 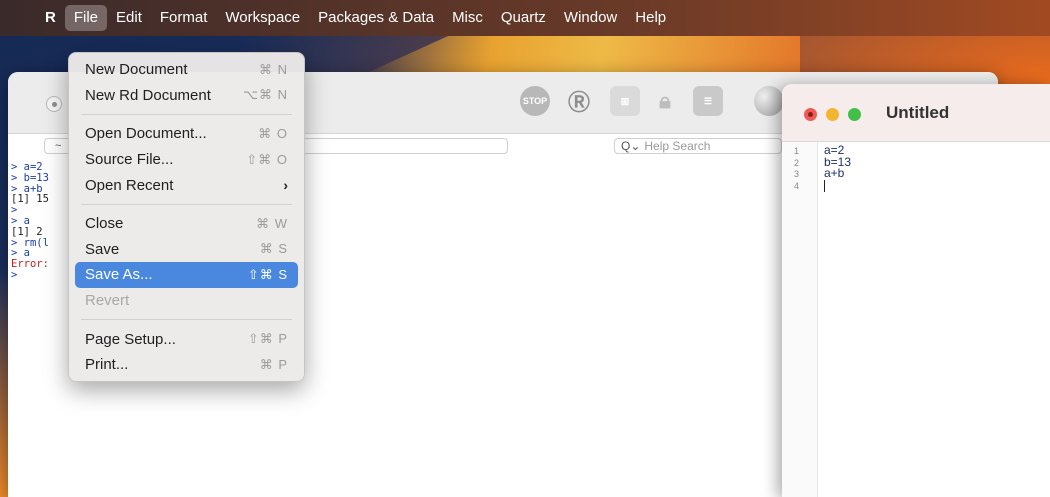 I want to click on chevron-right-icon: ›, so click(x=285, y=185).